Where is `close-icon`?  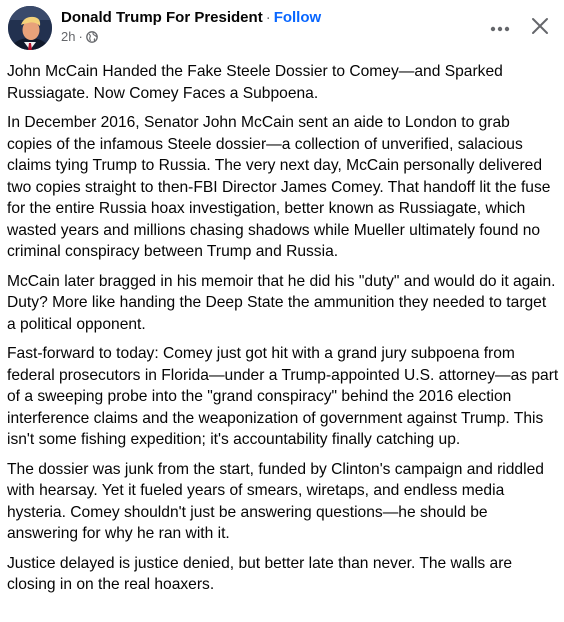
close-icon is located at coordinates (540, 28).